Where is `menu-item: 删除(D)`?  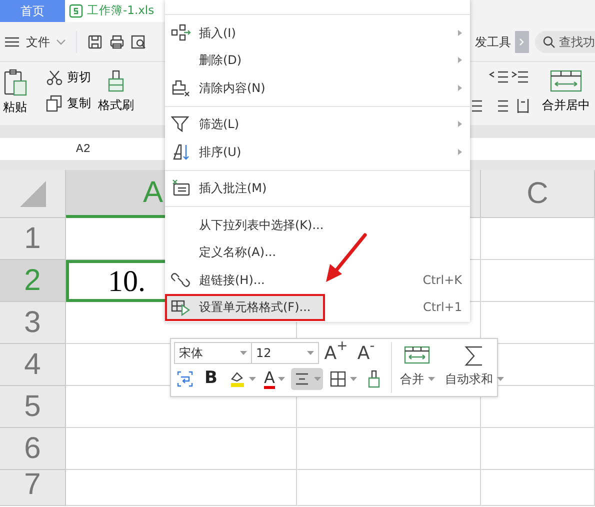 menu-item: 删除(D) is located at coordinates (317, 60).